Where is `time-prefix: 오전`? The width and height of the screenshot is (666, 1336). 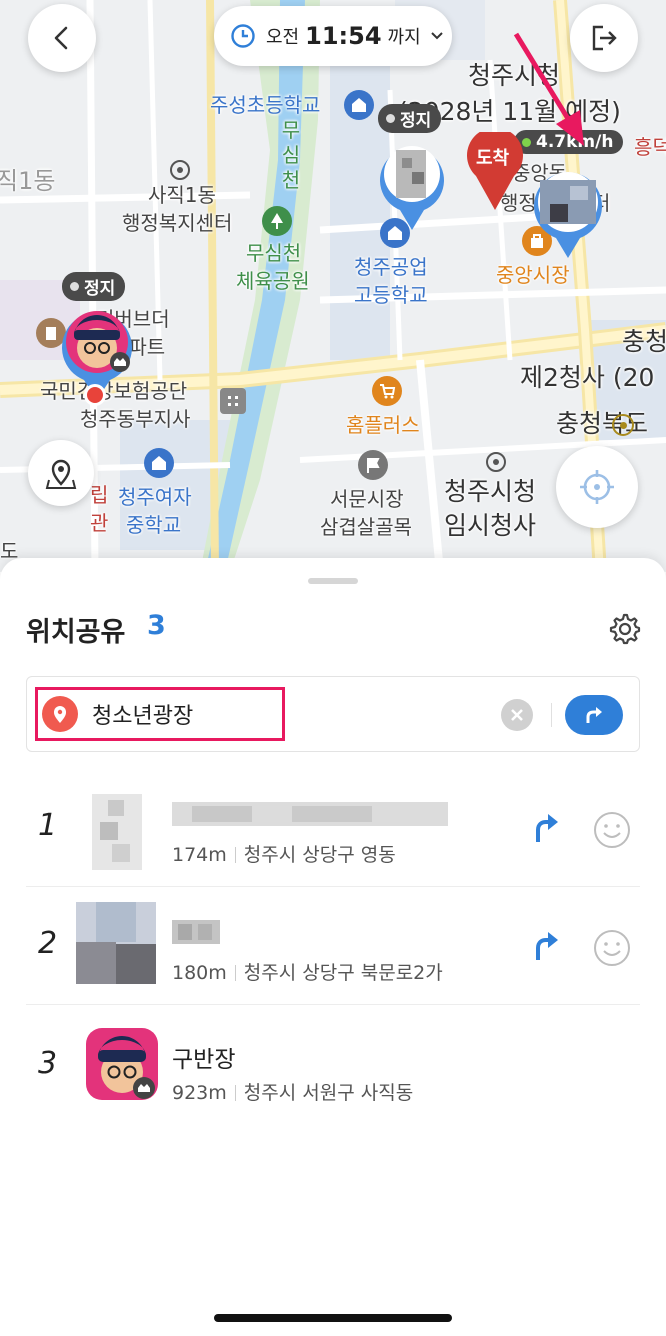 time-prefix: 오전 is located at coordinates (283, 37).